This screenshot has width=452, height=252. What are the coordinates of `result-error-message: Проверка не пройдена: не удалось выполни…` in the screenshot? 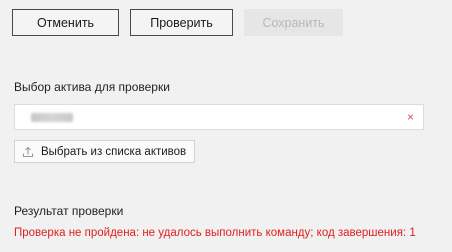 It's located at (215, 233).